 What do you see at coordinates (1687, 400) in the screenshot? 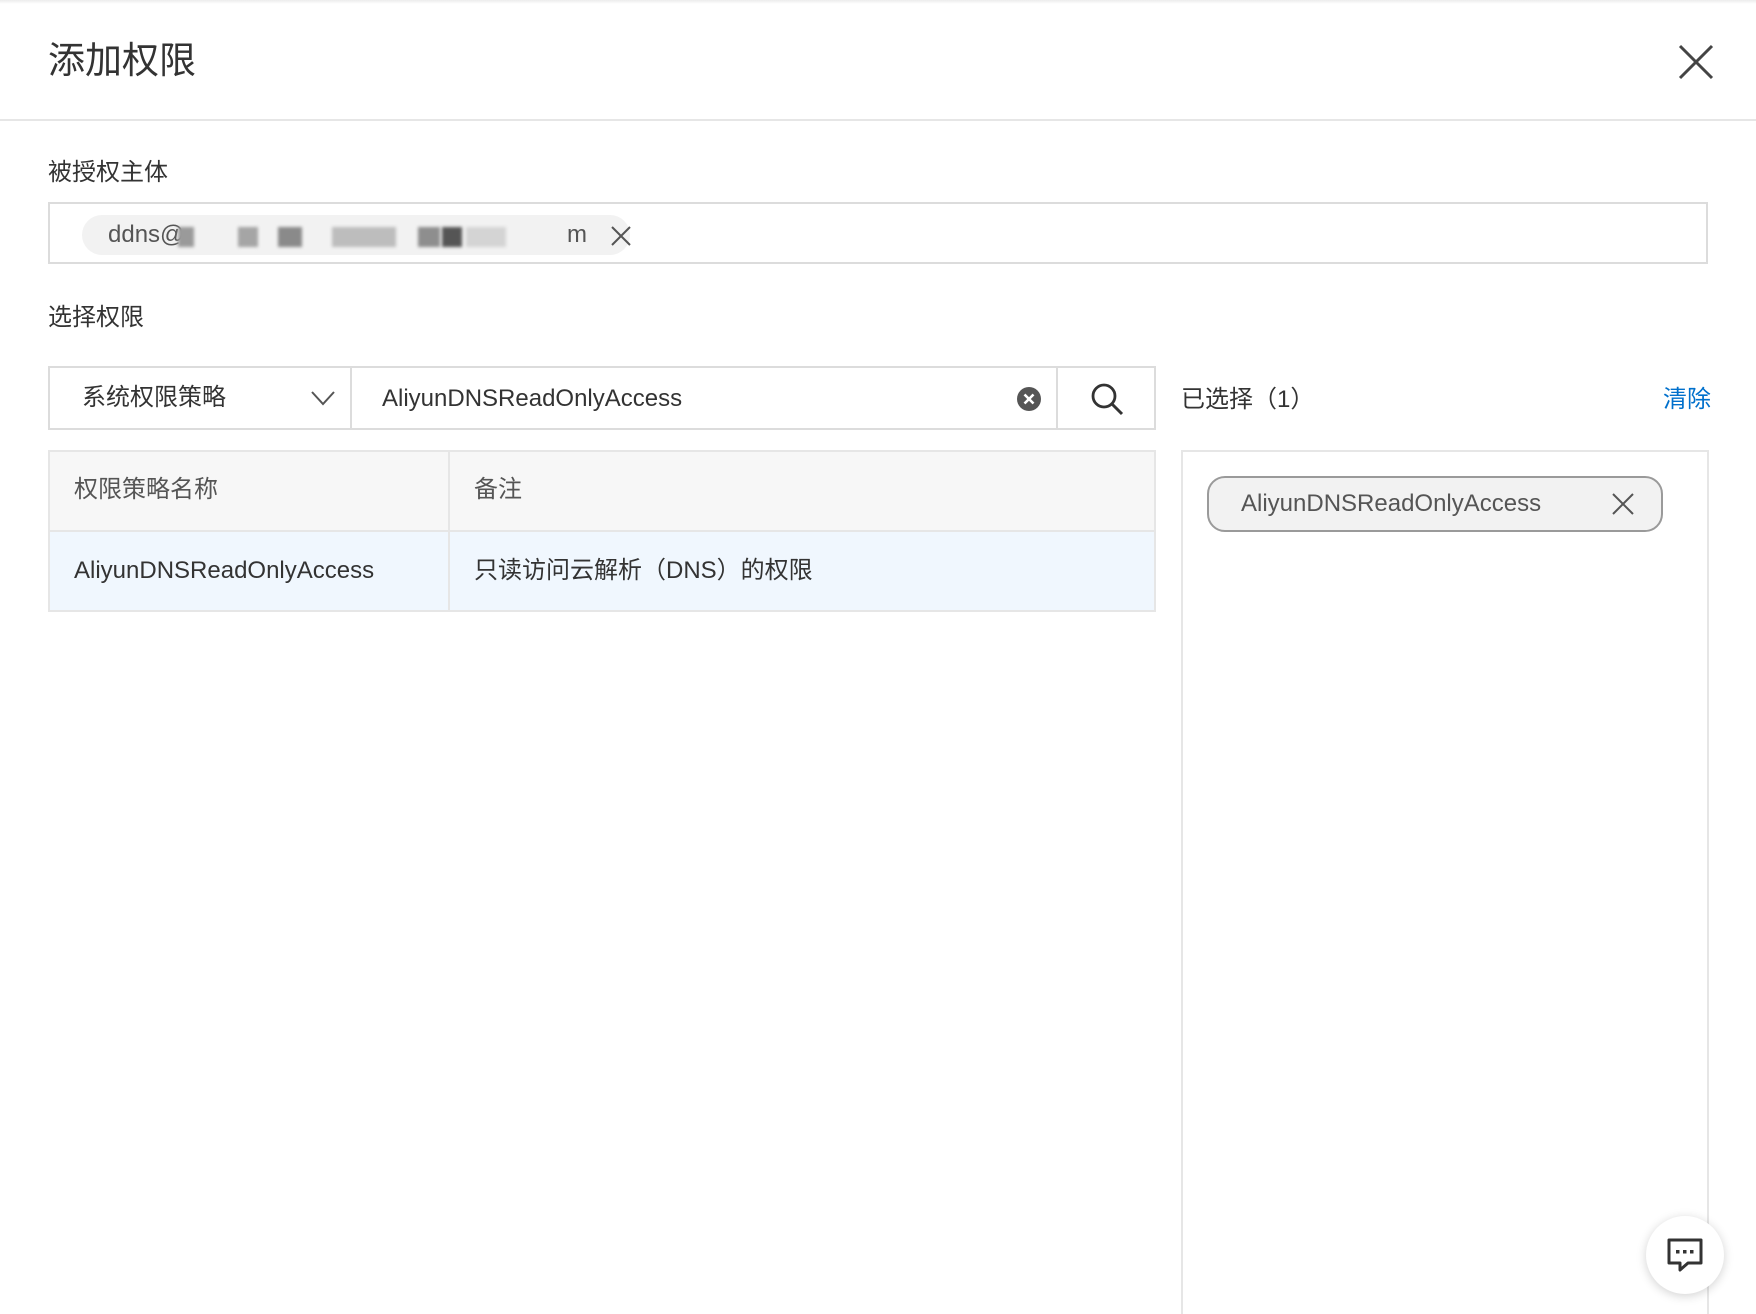
I see `clear-selected-link: 清除` at bounding box center [1687, 400].